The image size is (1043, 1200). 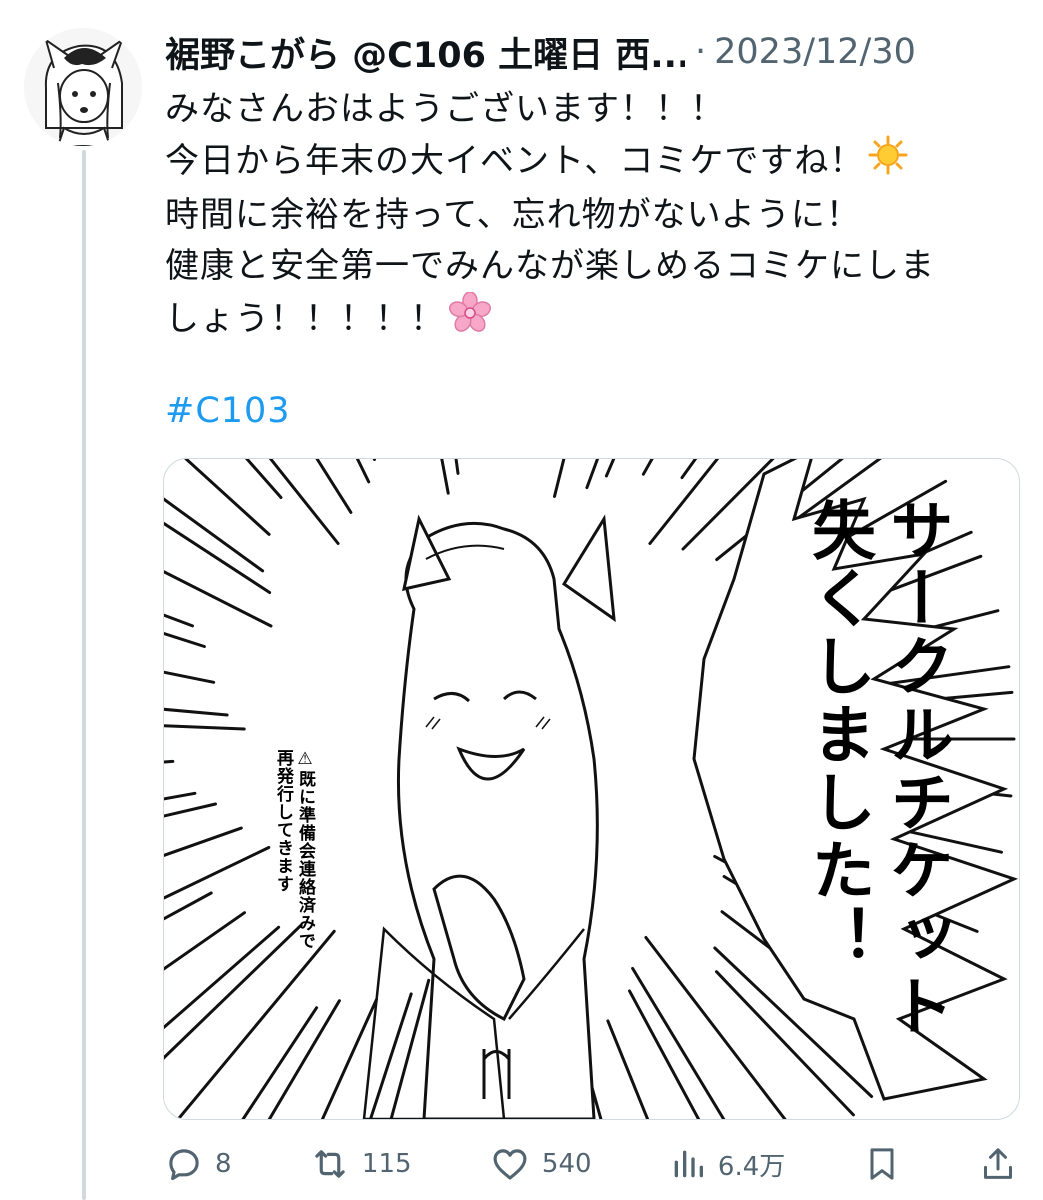 What do you see at coordinates (590, 320) in the screenshot?
I see `tweet-line-5: しょう！！！！！` at bounding box center [590, 320].